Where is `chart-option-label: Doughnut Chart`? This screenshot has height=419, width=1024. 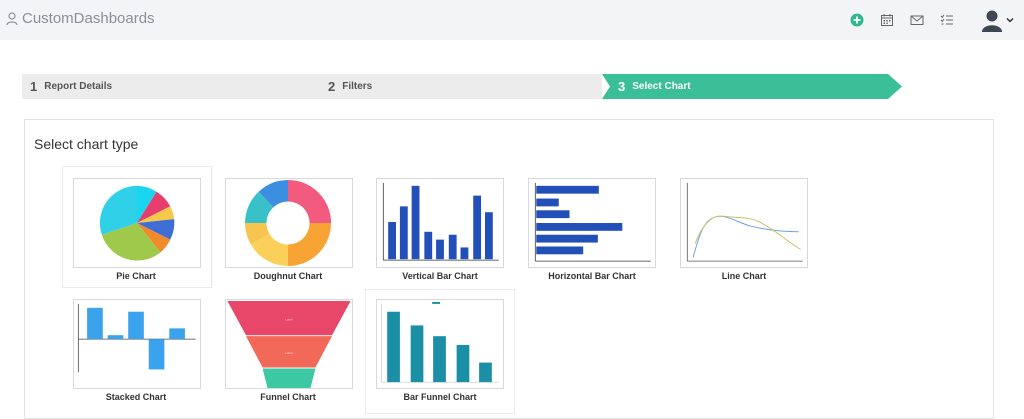
chart-option-label: Doughnut Chart is located at coordinates (288, 276).